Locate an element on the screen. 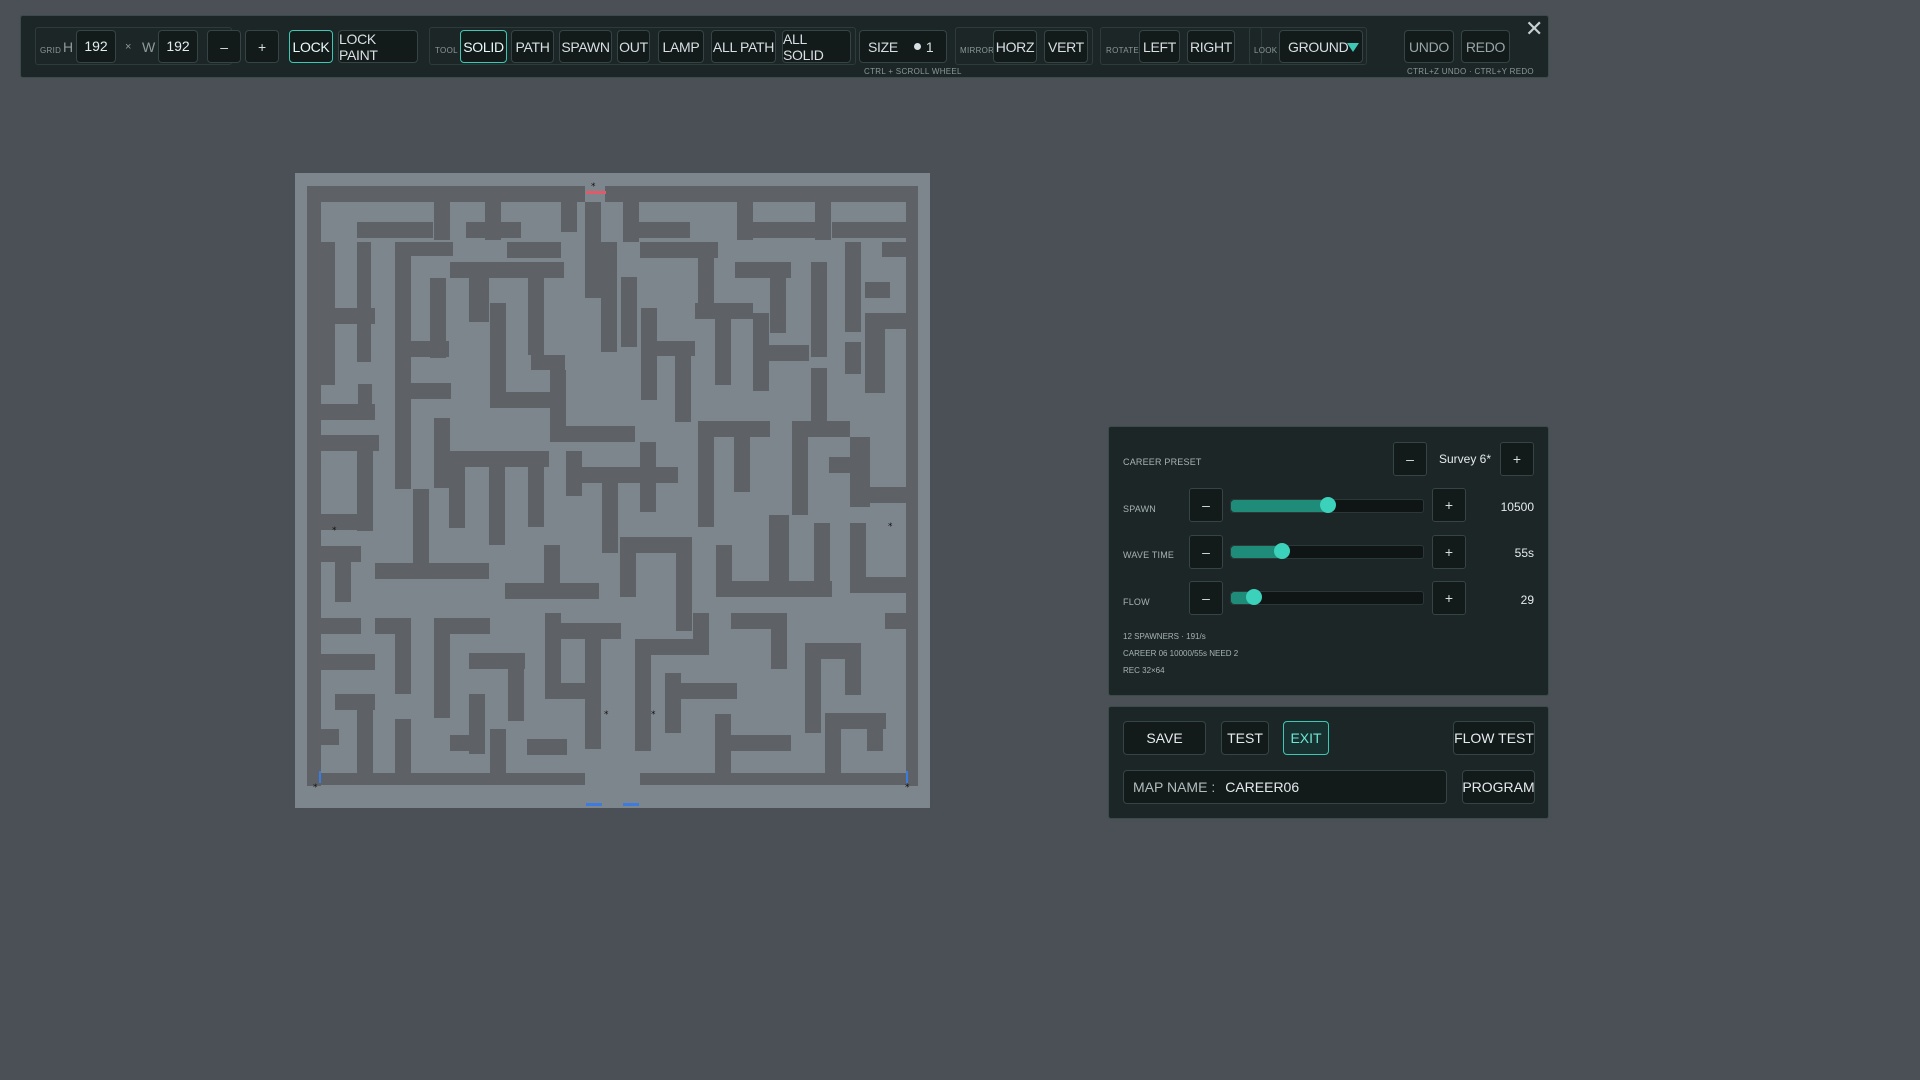 Image resolution: width=1920 pixels, height=1080 pixels. preset-next-button: + is located at coordinates (1517, 459).